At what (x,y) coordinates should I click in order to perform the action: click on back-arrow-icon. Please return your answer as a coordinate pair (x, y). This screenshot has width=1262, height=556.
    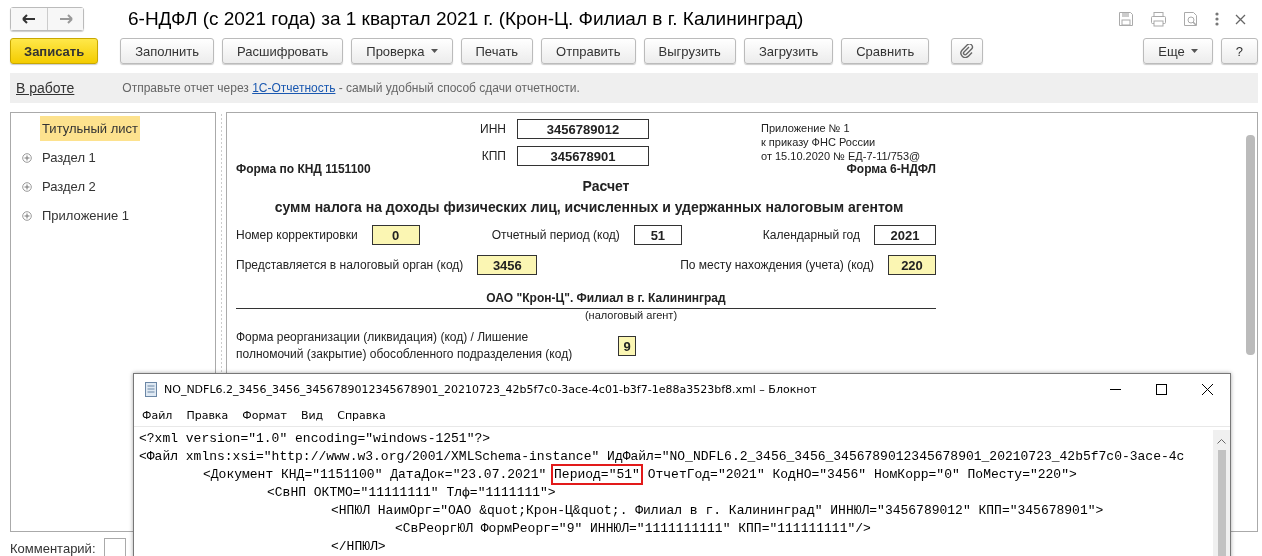
    Looking at the image, I should click on (29, 19).